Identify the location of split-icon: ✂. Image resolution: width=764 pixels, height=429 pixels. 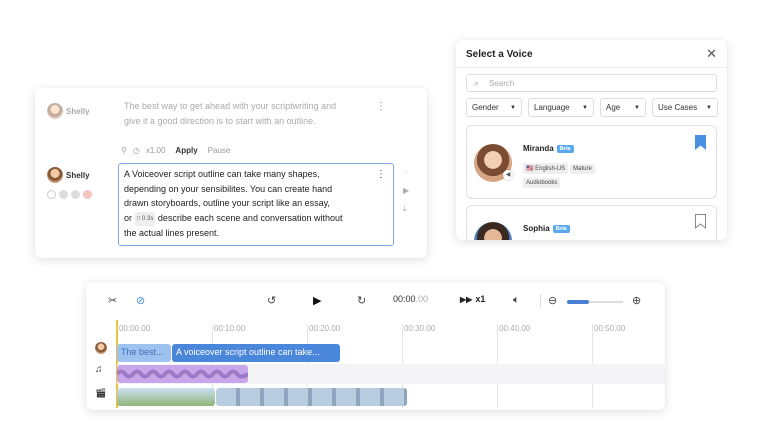
(112, 300).